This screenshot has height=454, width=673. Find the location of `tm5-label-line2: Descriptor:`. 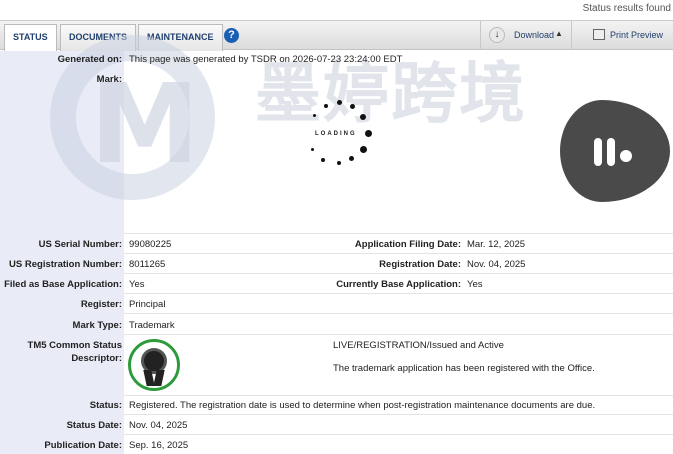

tm5-label-line2: Descriptor: is located at coordinates (96, 358).